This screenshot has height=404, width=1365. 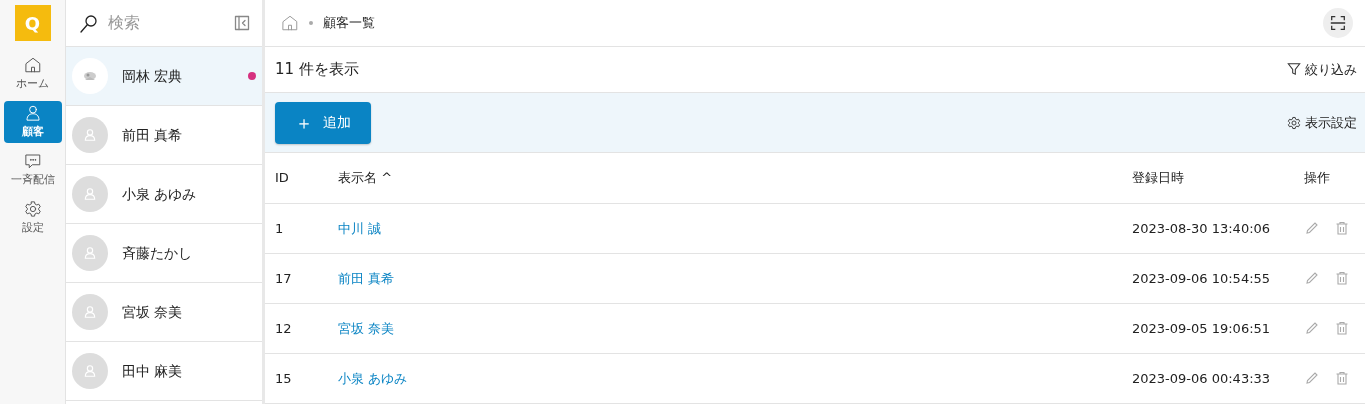 I want to click on date-cell: 2023-08-30 13:40:06, so click(x=1201, y=228).